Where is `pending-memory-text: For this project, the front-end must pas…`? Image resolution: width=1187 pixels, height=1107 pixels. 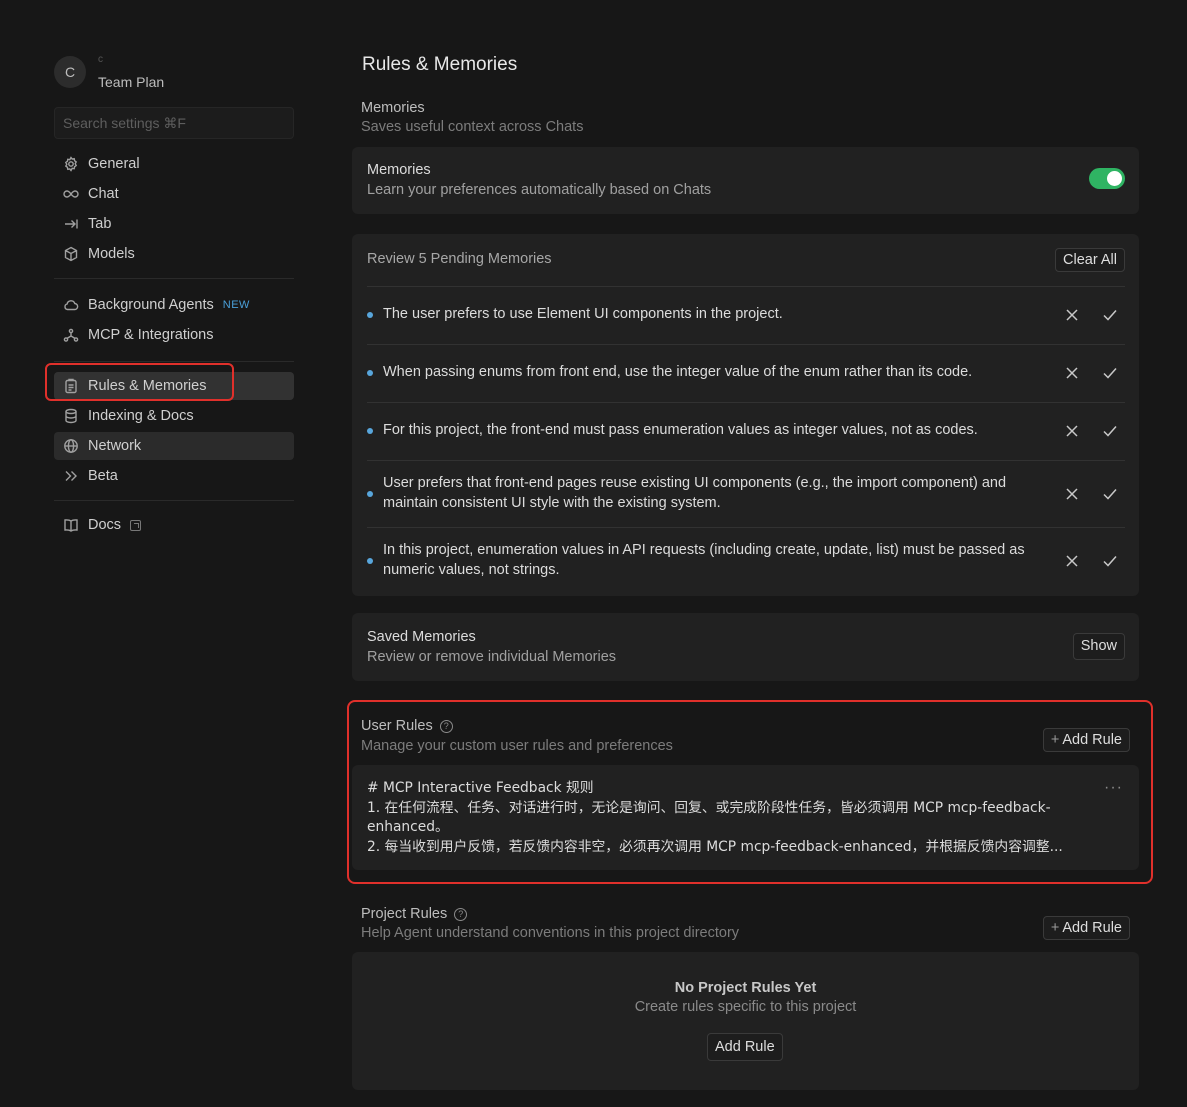
pending-memory-text: For this project, the front-end must pas… is located at coordinates (680, 430).